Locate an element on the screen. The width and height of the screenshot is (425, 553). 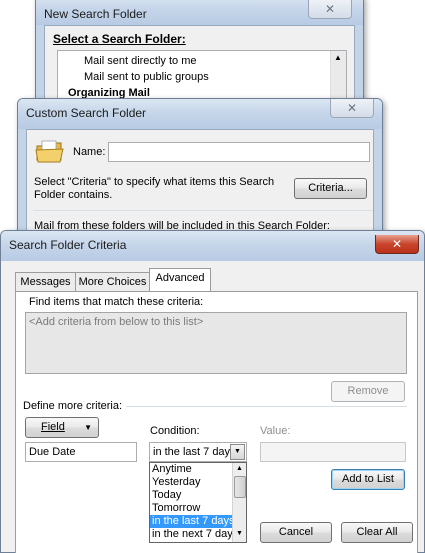
clear-all-button: Clear All is located at coordinates (377, 532).